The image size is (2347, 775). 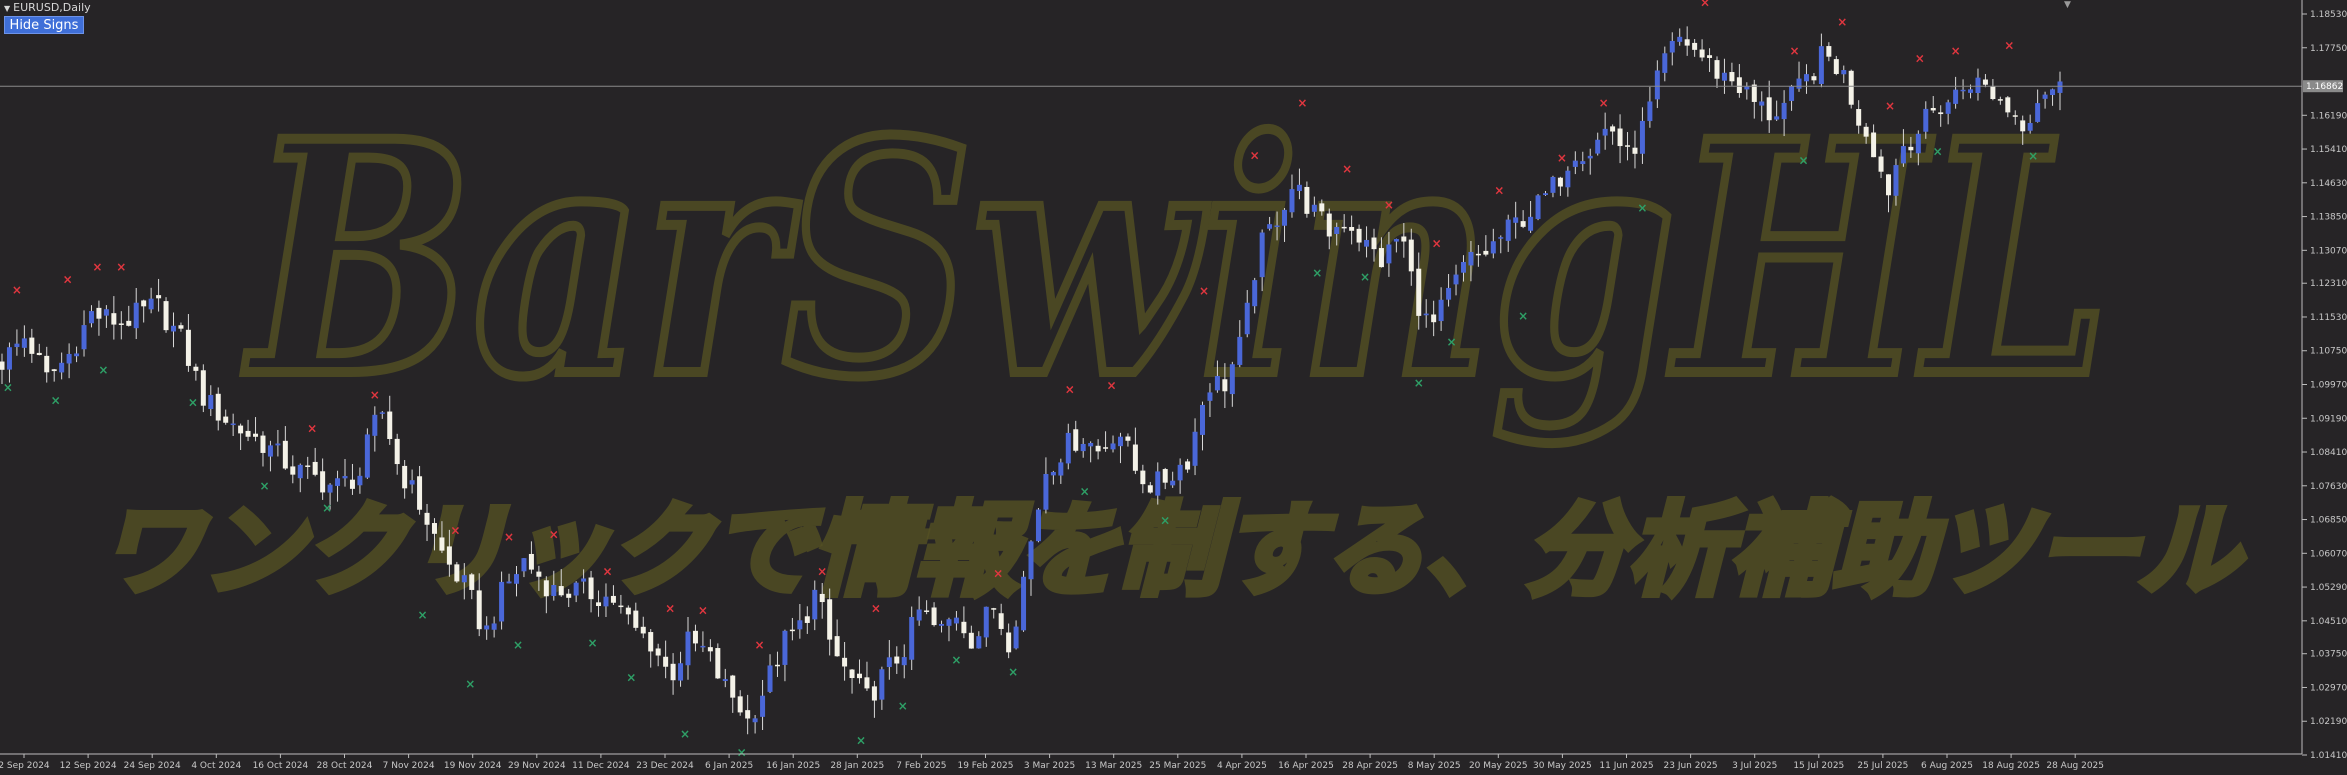 What do you see at coordinates (2328, 622) in the screenshot?
I see `y-tick-label: 1.04510` at bounding box center [2328, 622].